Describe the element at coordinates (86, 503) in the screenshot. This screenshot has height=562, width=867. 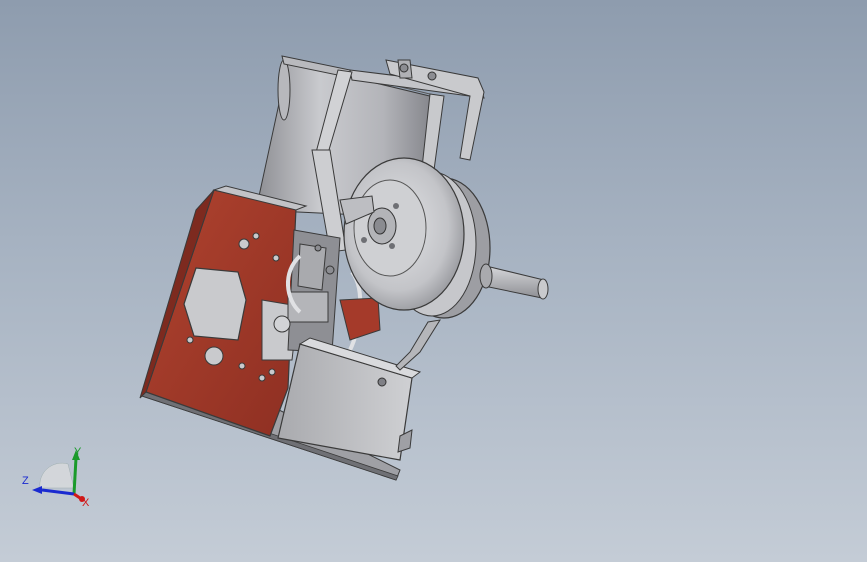
I see `x-axis-label: X` at that location.